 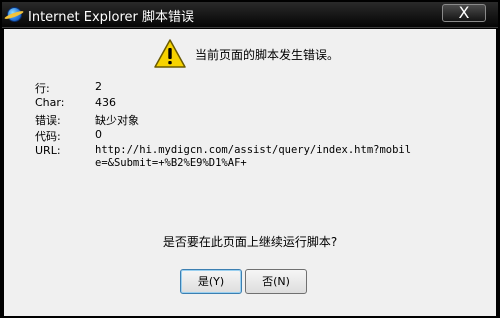 What do you see at coordinates (250, 15) in the screenshot?
I see `title-bar: Internet Explorer 脚本错误 X` at bounding box center [250, 15].